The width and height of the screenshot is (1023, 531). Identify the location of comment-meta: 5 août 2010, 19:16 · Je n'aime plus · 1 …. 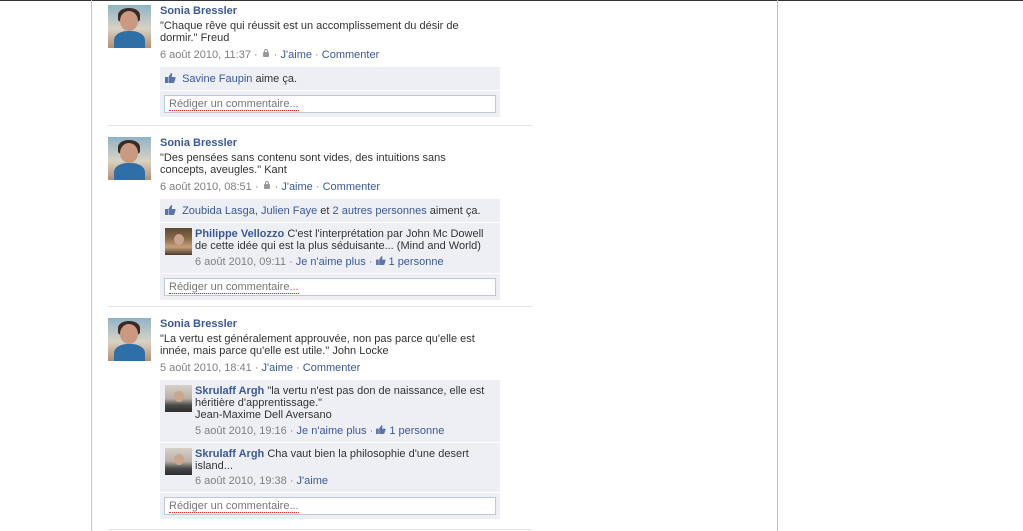
(320, 431).